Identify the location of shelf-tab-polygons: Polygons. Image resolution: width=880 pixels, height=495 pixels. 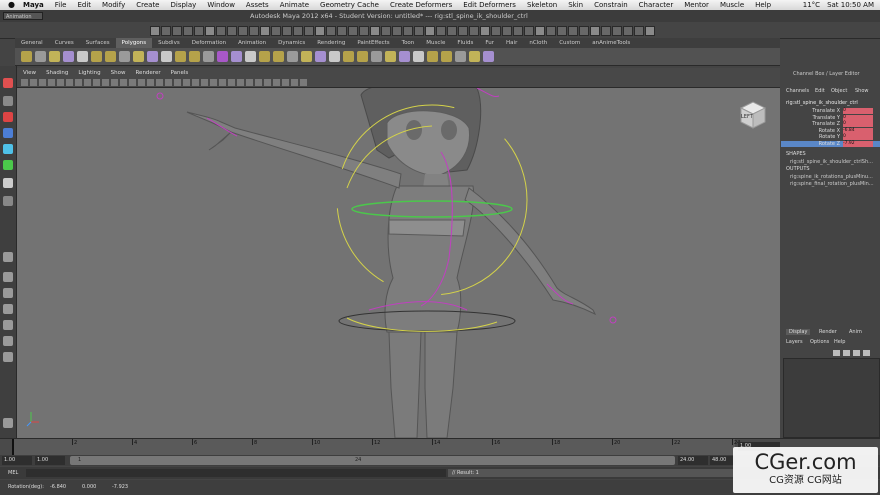
(134, 43).